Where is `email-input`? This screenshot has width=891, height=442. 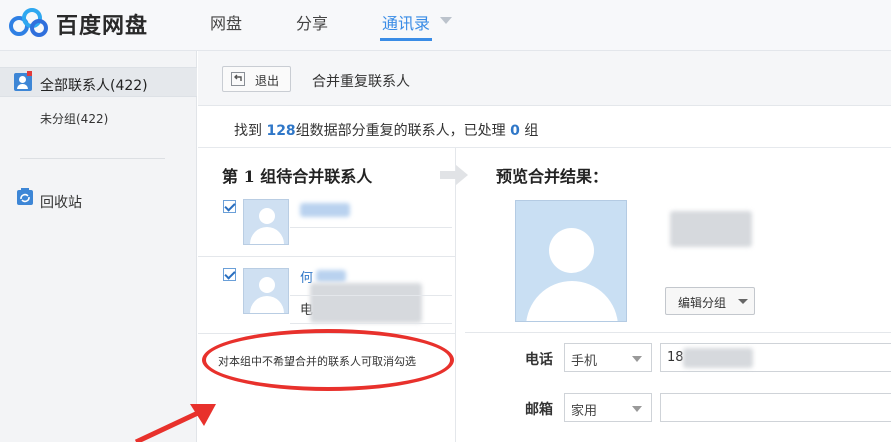
email-input is located at coordinates (775, 407).